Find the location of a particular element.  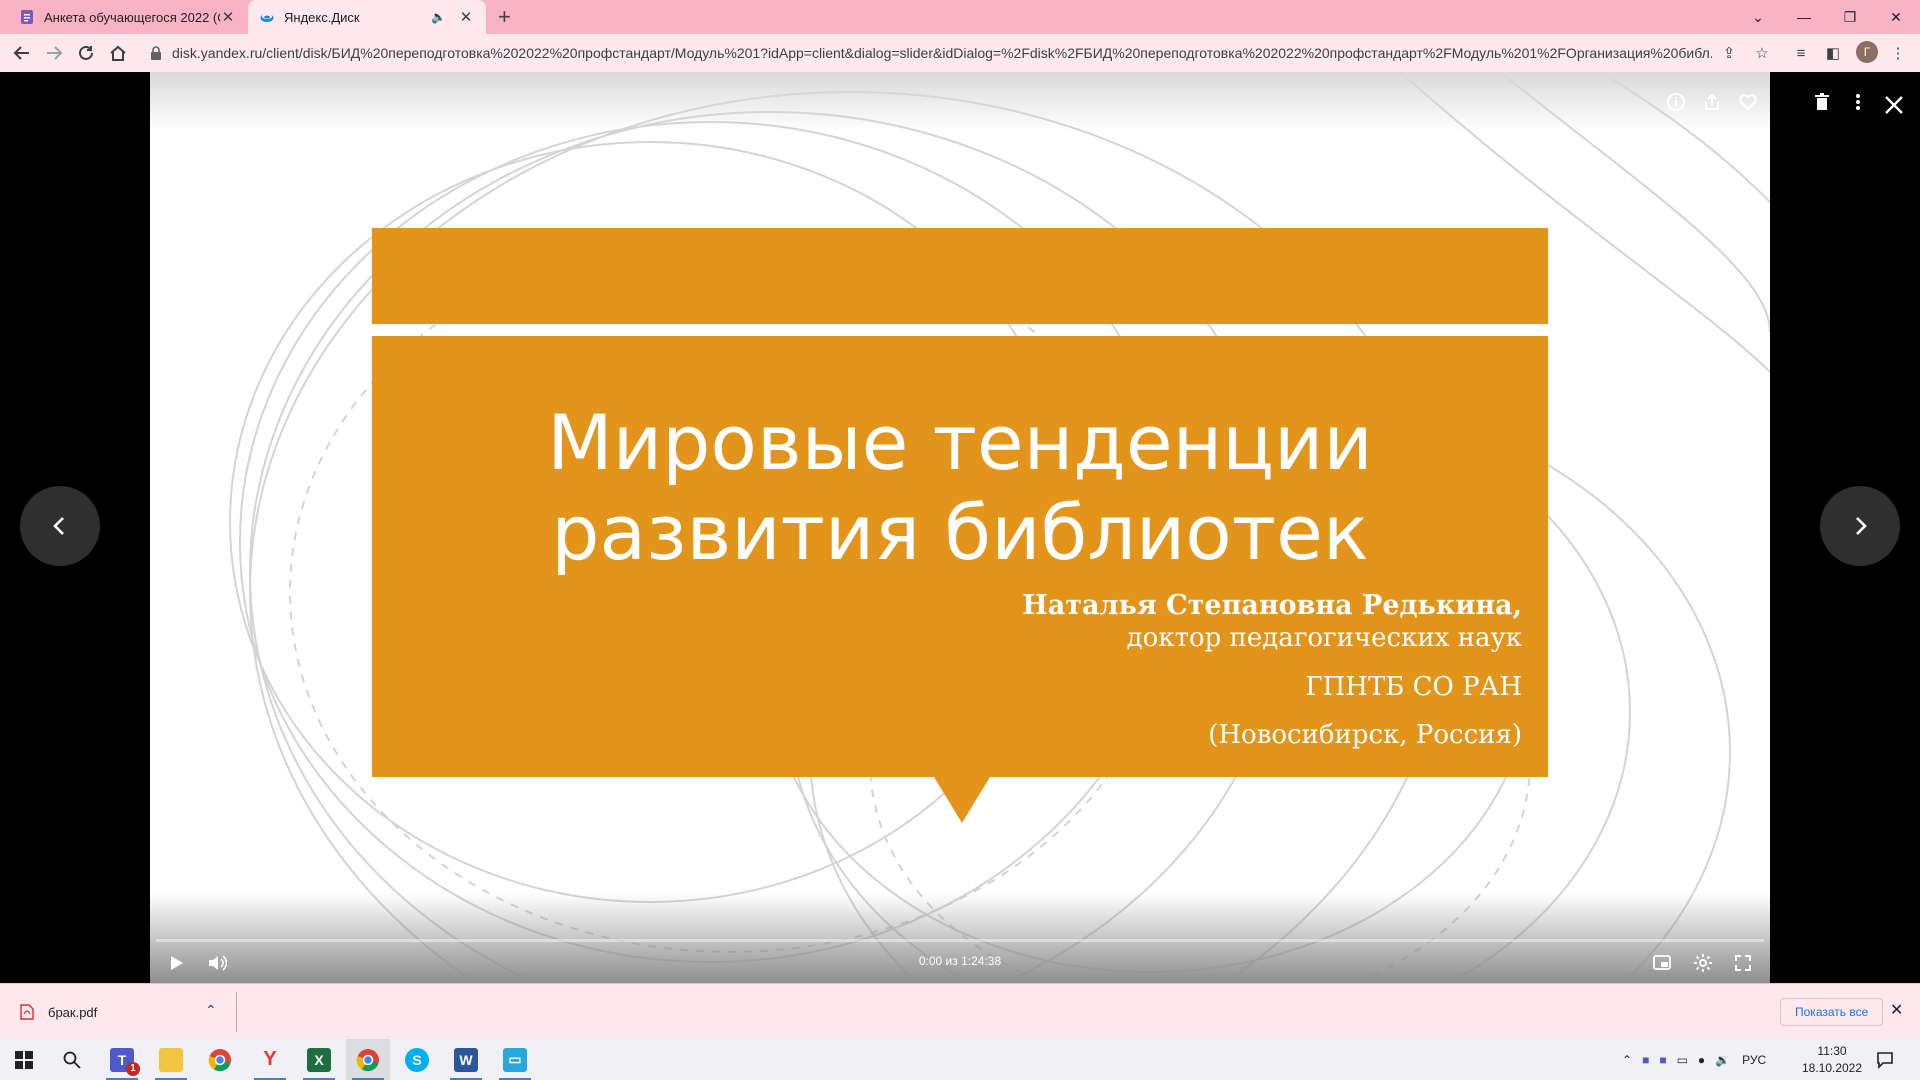

picture-in-picture-icon is located at coordinates (1662, 962).